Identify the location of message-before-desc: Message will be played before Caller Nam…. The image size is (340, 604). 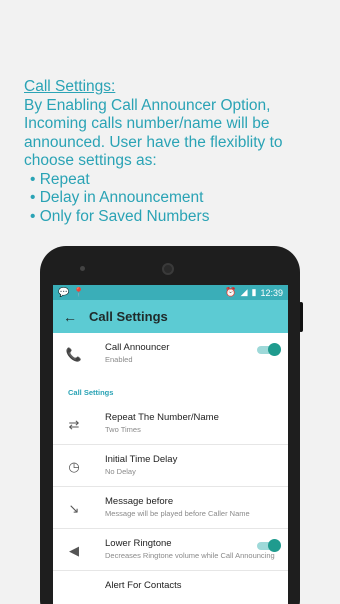
(177, 513).